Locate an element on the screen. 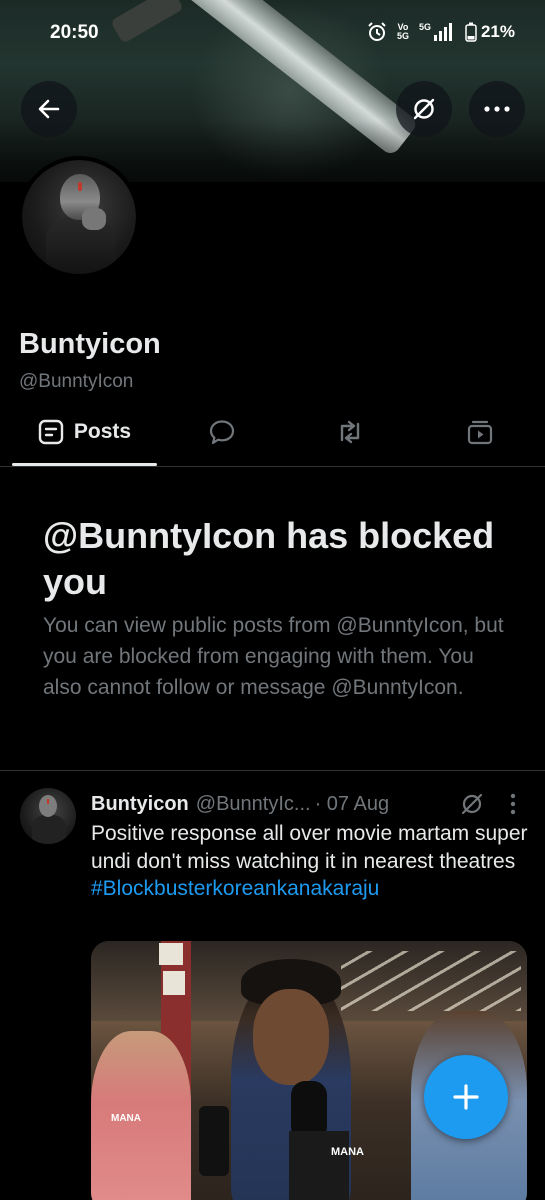  volte-indicator: Vo 5G is located at coordinates (402, 31).